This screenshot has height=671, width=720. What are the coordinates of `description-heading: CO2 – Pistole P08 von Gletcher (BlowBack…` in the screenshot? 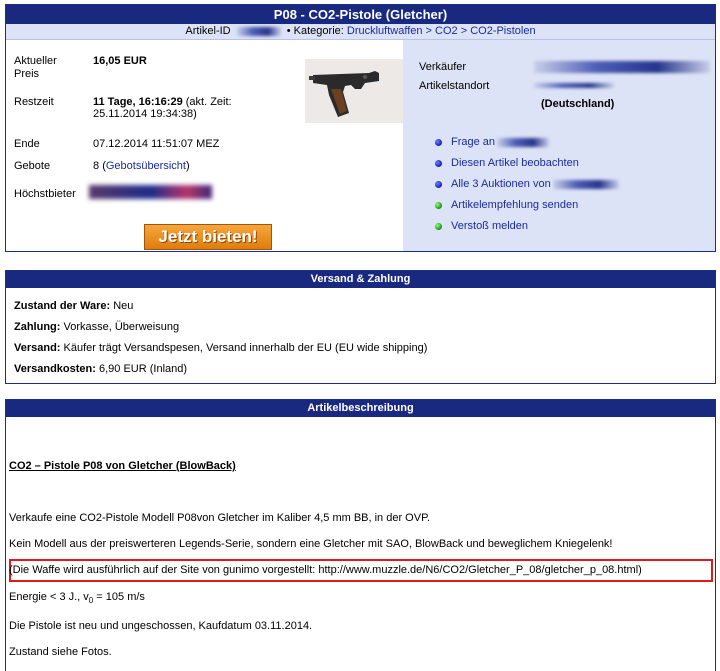 It's located at (122, 466).